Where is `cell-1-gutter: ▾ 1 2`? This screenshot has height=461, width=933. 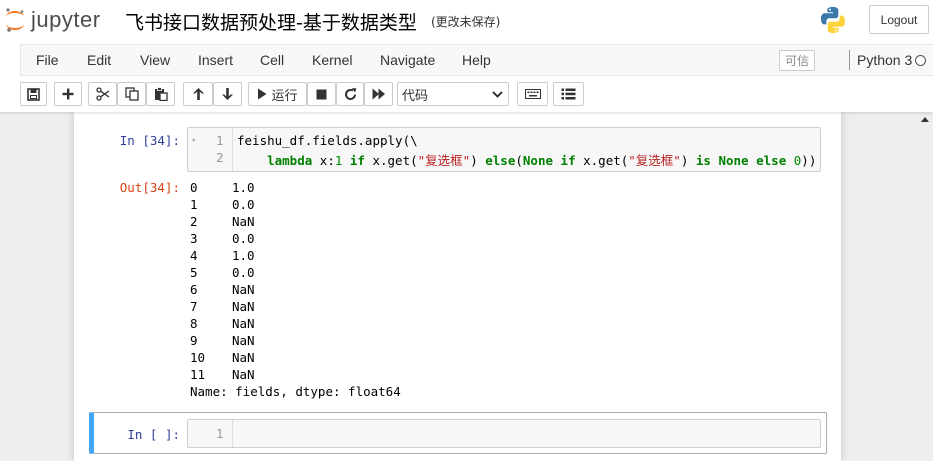 cell-1-gutter: ▾ 1 2 is located at coordinates (210, 149).